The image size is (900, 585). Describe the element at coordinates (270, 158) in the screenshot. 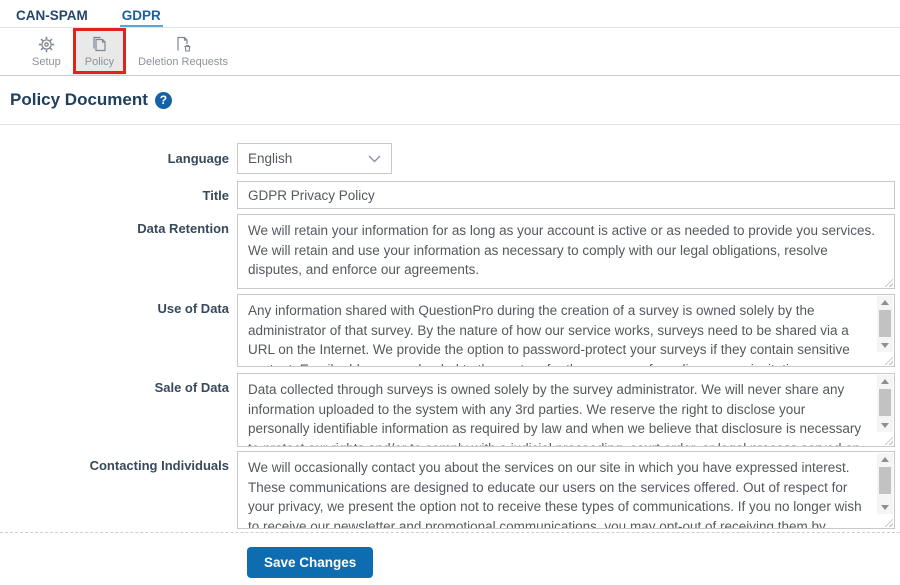

I see `language-select-value: English` at that location.